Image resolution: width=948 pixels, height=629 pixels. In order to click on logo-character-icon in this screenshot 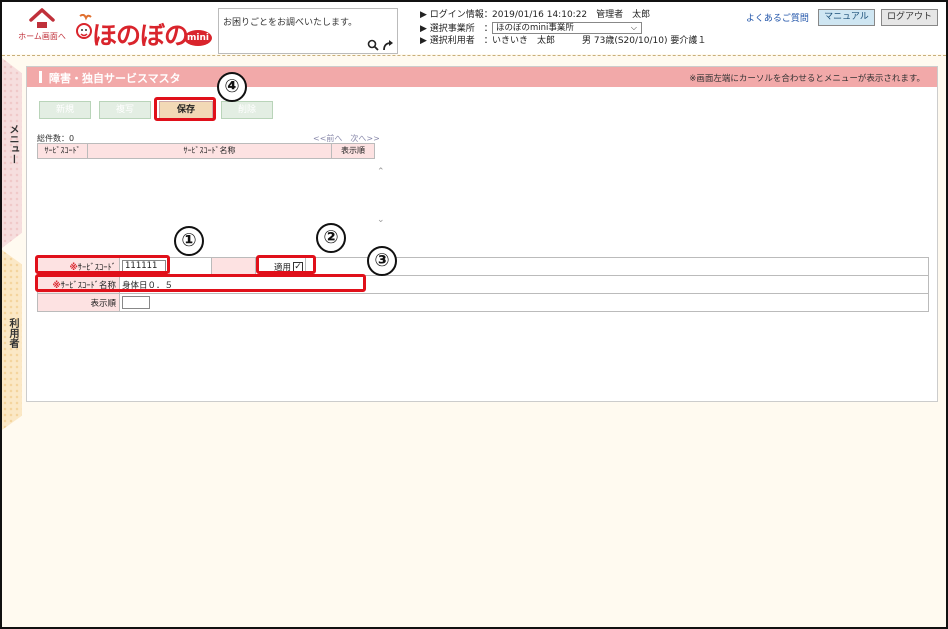, I will do `click(84, 26)`.